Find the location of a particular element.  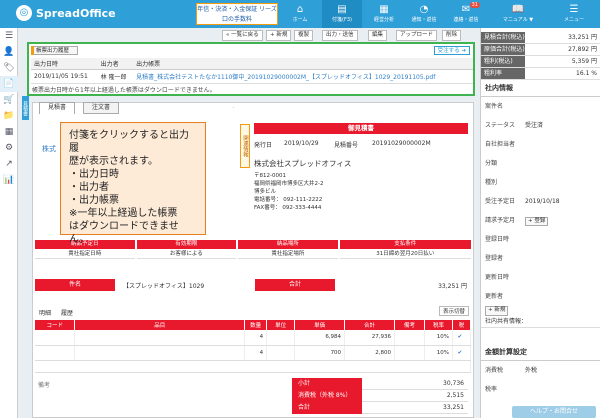

info-value: 受注済 is located at coordinates (534, 125).